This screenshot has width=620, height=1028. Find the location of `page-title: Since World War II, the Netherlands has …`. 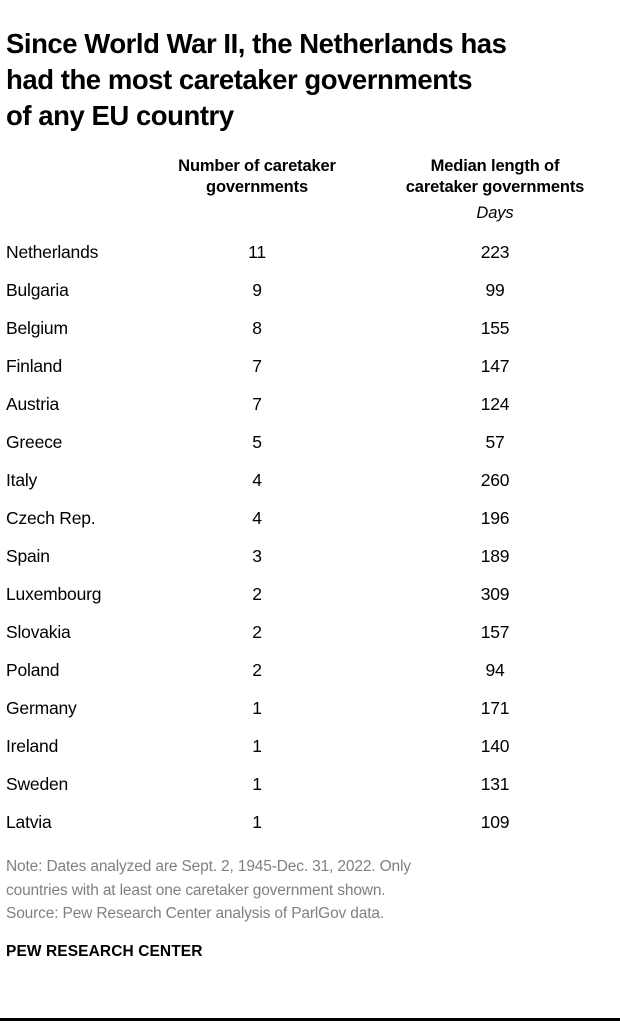

page-title: Since World War II, the Netherlands has … is located at coordinates (256, 79).